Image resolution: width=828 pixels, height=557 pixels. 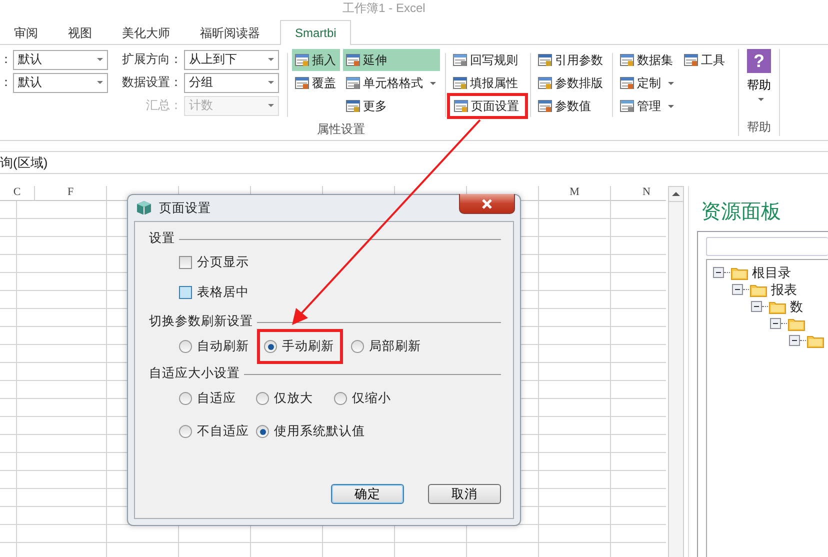 What do you see at coordinates (784, 289) in the screenshot?
I see `tree-item: 报表` at bounding box center [784, 289].